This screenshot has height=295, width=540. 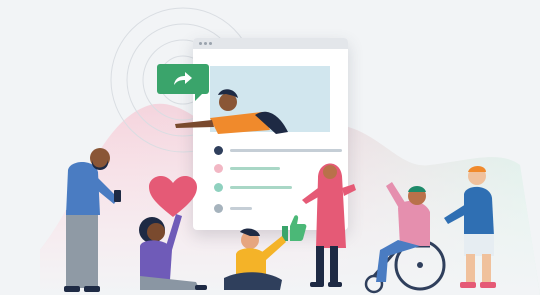 I want to click on man-reaching-from-screen, so click(x=231, y=111).